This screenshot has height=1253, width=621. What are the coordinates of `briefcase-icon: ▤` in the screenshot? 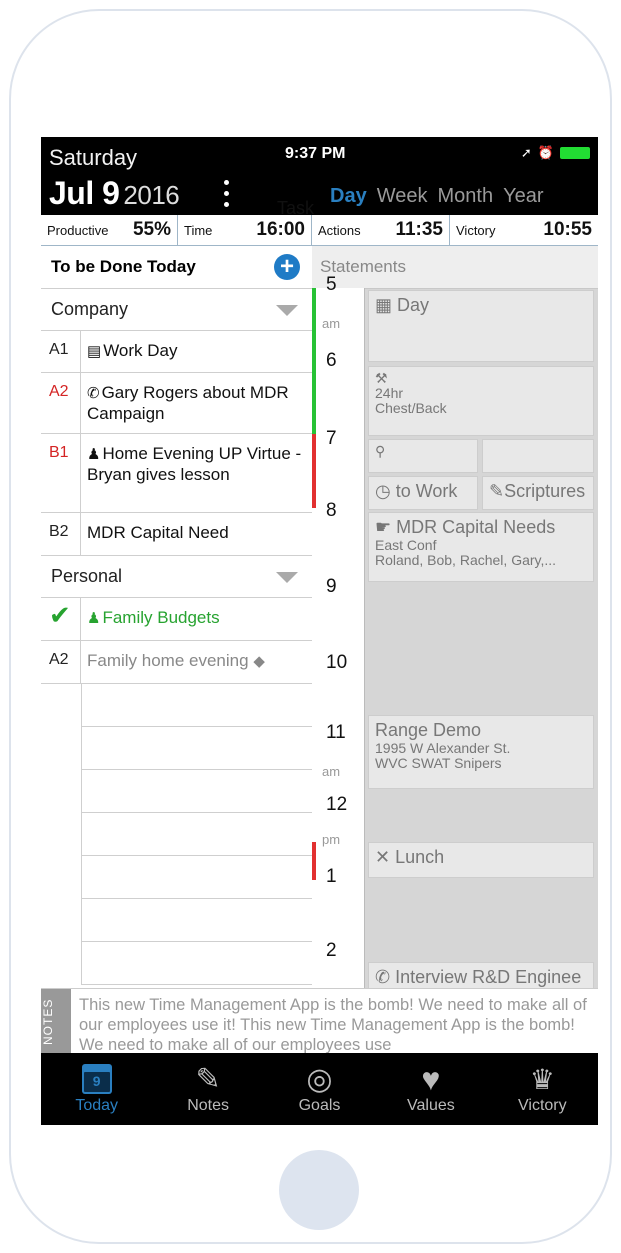 It's located at (94, 351).